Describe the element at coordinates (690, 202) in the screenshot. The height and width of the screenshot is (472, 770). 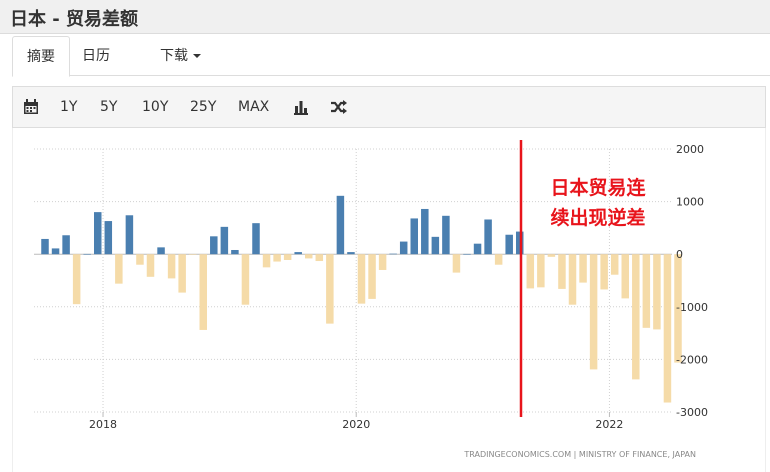
I see `y-tick-label: 1000` at that location.